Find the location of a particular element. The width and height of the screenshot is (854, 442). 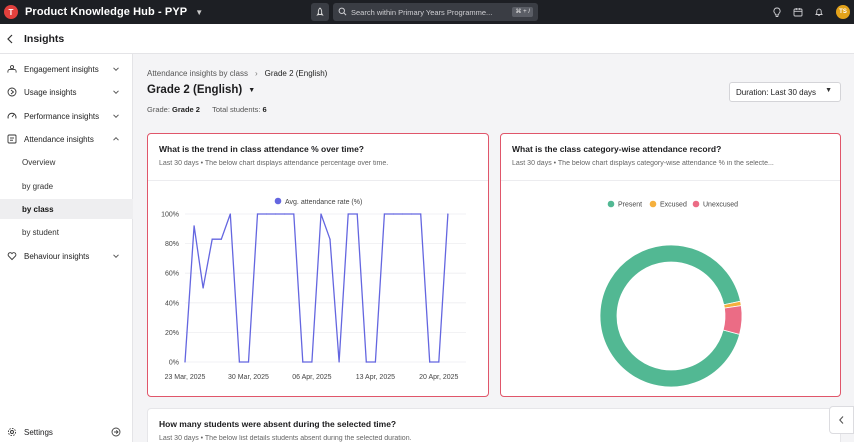

sidebar-item-engagement: Engagement insights is located at coordinates (66, 69).